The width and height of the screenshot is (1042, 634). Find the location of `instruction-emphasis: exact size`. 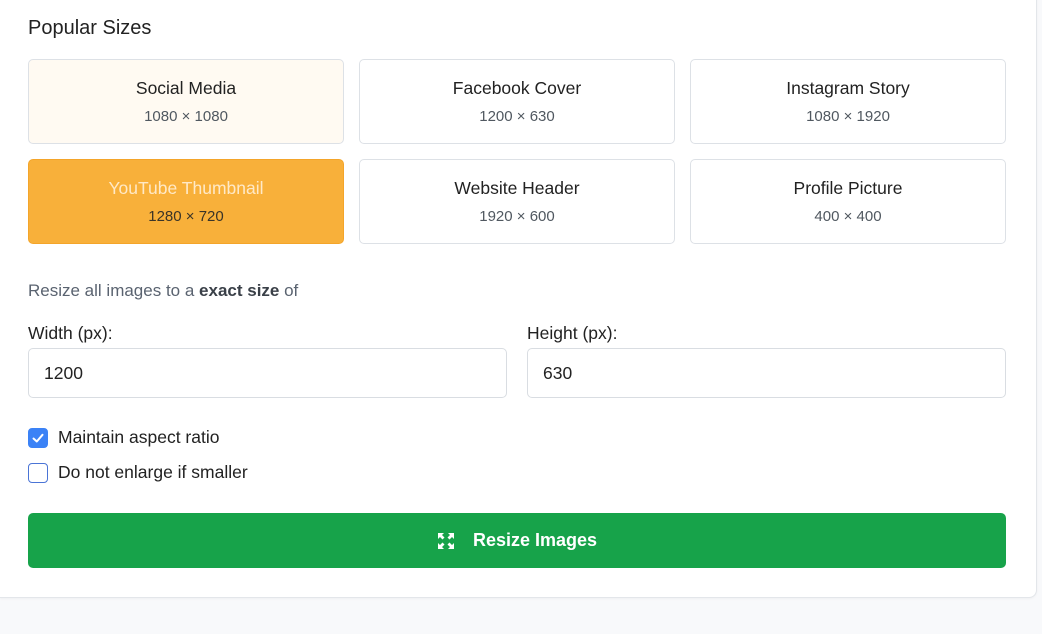

instruction-emphasis: exact size is located at coordinates (239, 290).